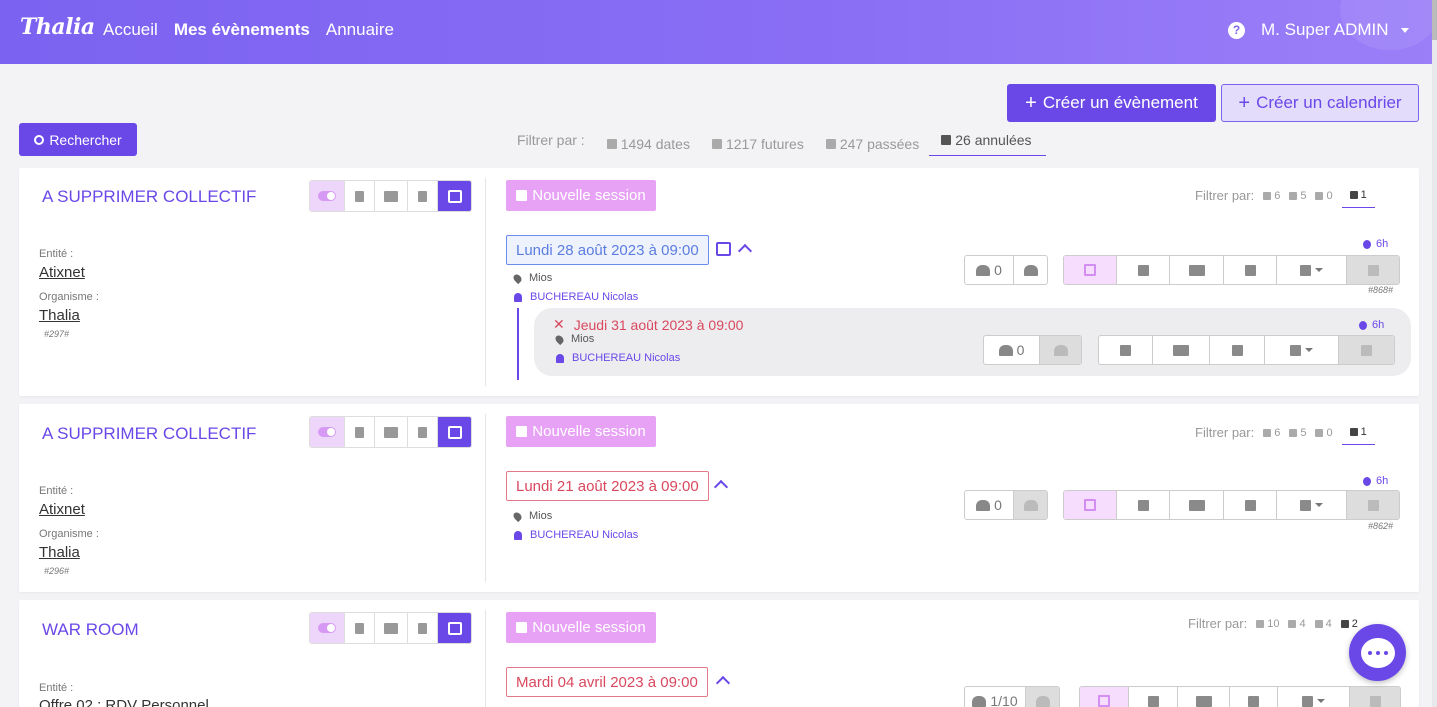 The image size is (1437, 707). What do you see at coordinates (124, 702) in the screenshot?
I see `entity-value: Offre 02 : RDV Personnel` at bounding box center [124, 702].